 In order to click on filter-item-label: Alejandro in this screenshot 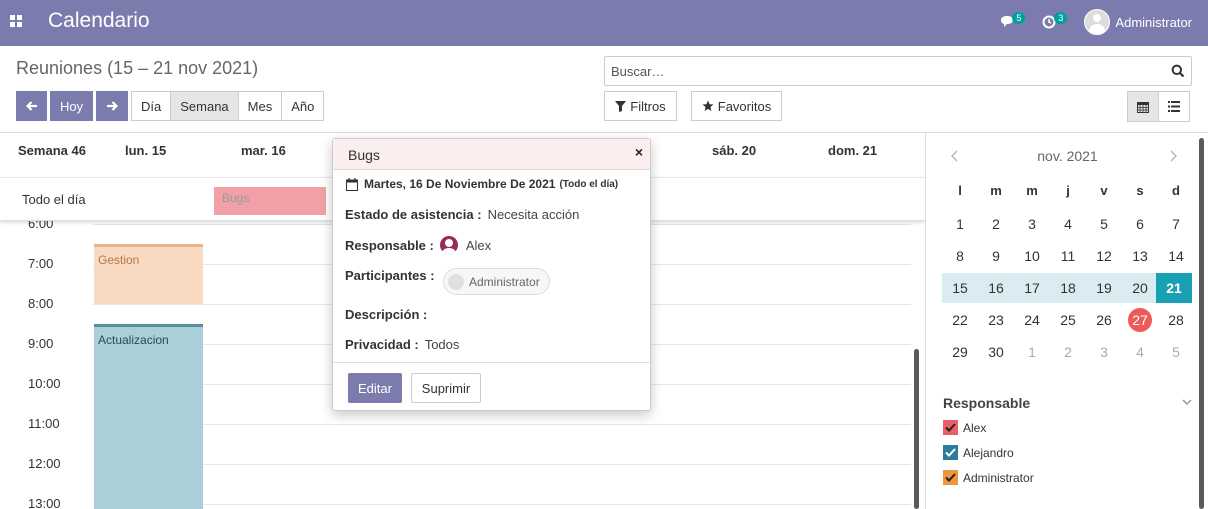, I will do `click(988, 452)`.